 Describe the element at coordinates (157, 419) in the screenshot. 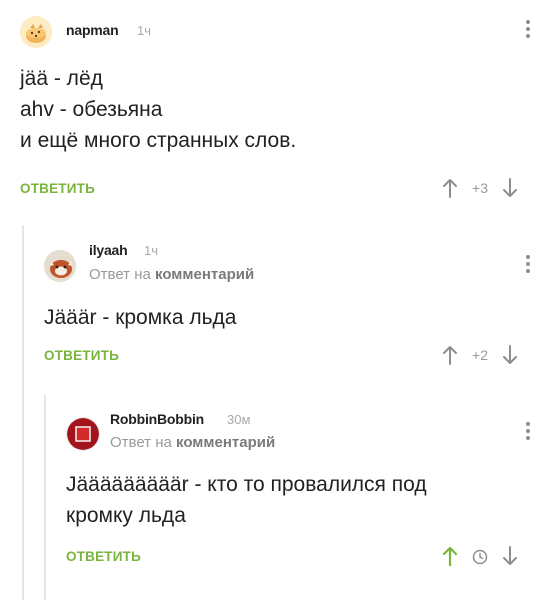

I see `author-name: RobbinBobbin` at that location.